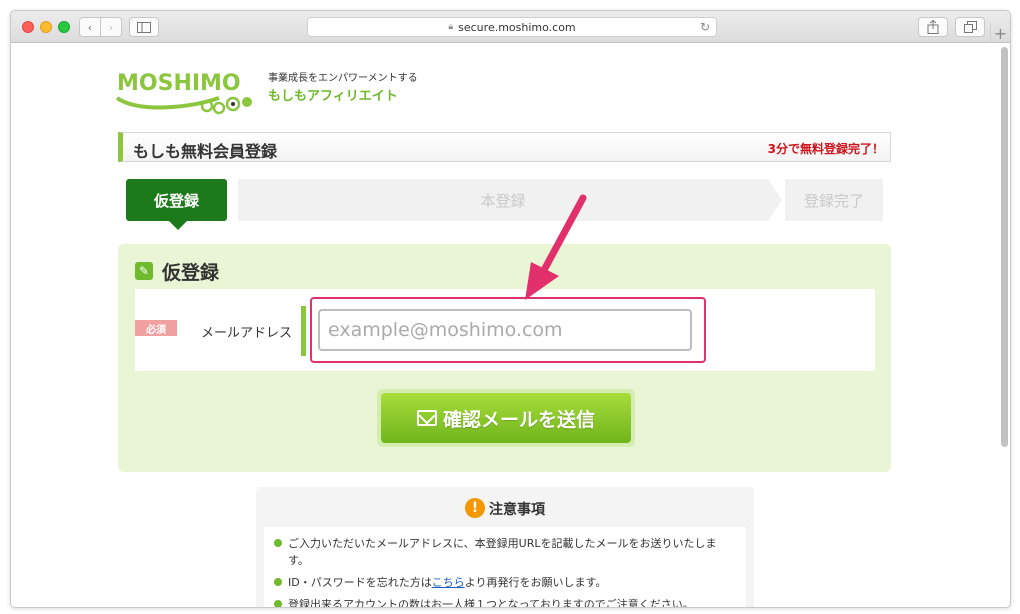 This screenshot has height=614, width=1020. I want to click on sidebar-icon, so click(144, 27).